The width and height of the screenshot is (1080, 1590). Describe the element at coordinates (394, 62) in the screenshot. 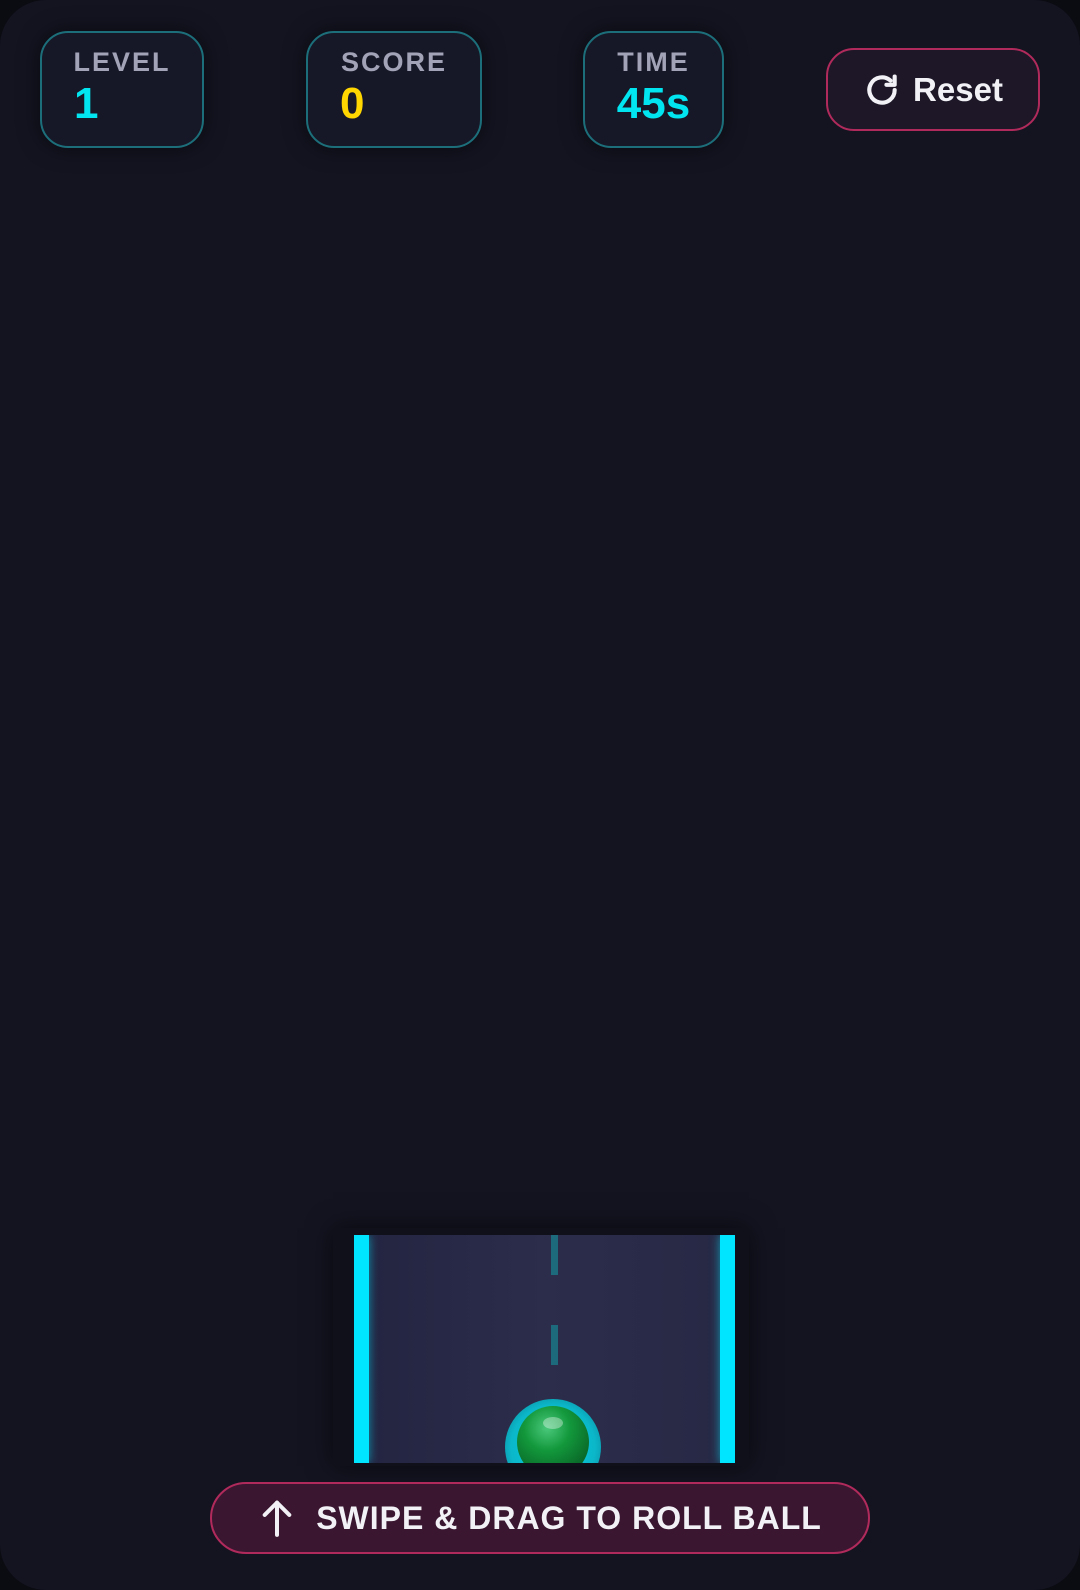

I see `score-label: SCORE` at that location.